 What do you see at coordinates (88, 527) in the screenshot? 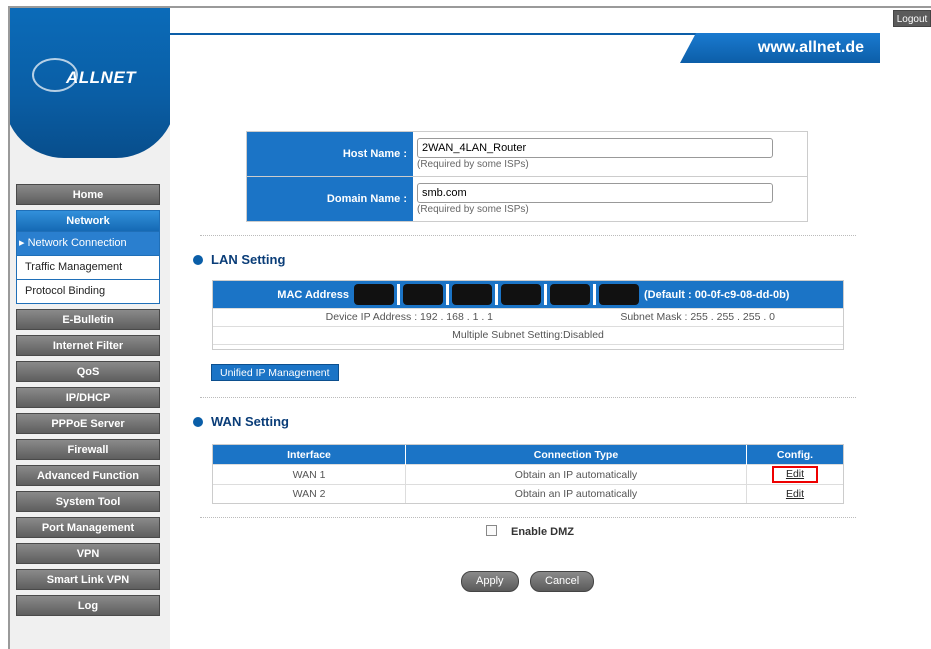
I see `sidebar-item-port-management: Port Management` at bounding box center [88, 527].